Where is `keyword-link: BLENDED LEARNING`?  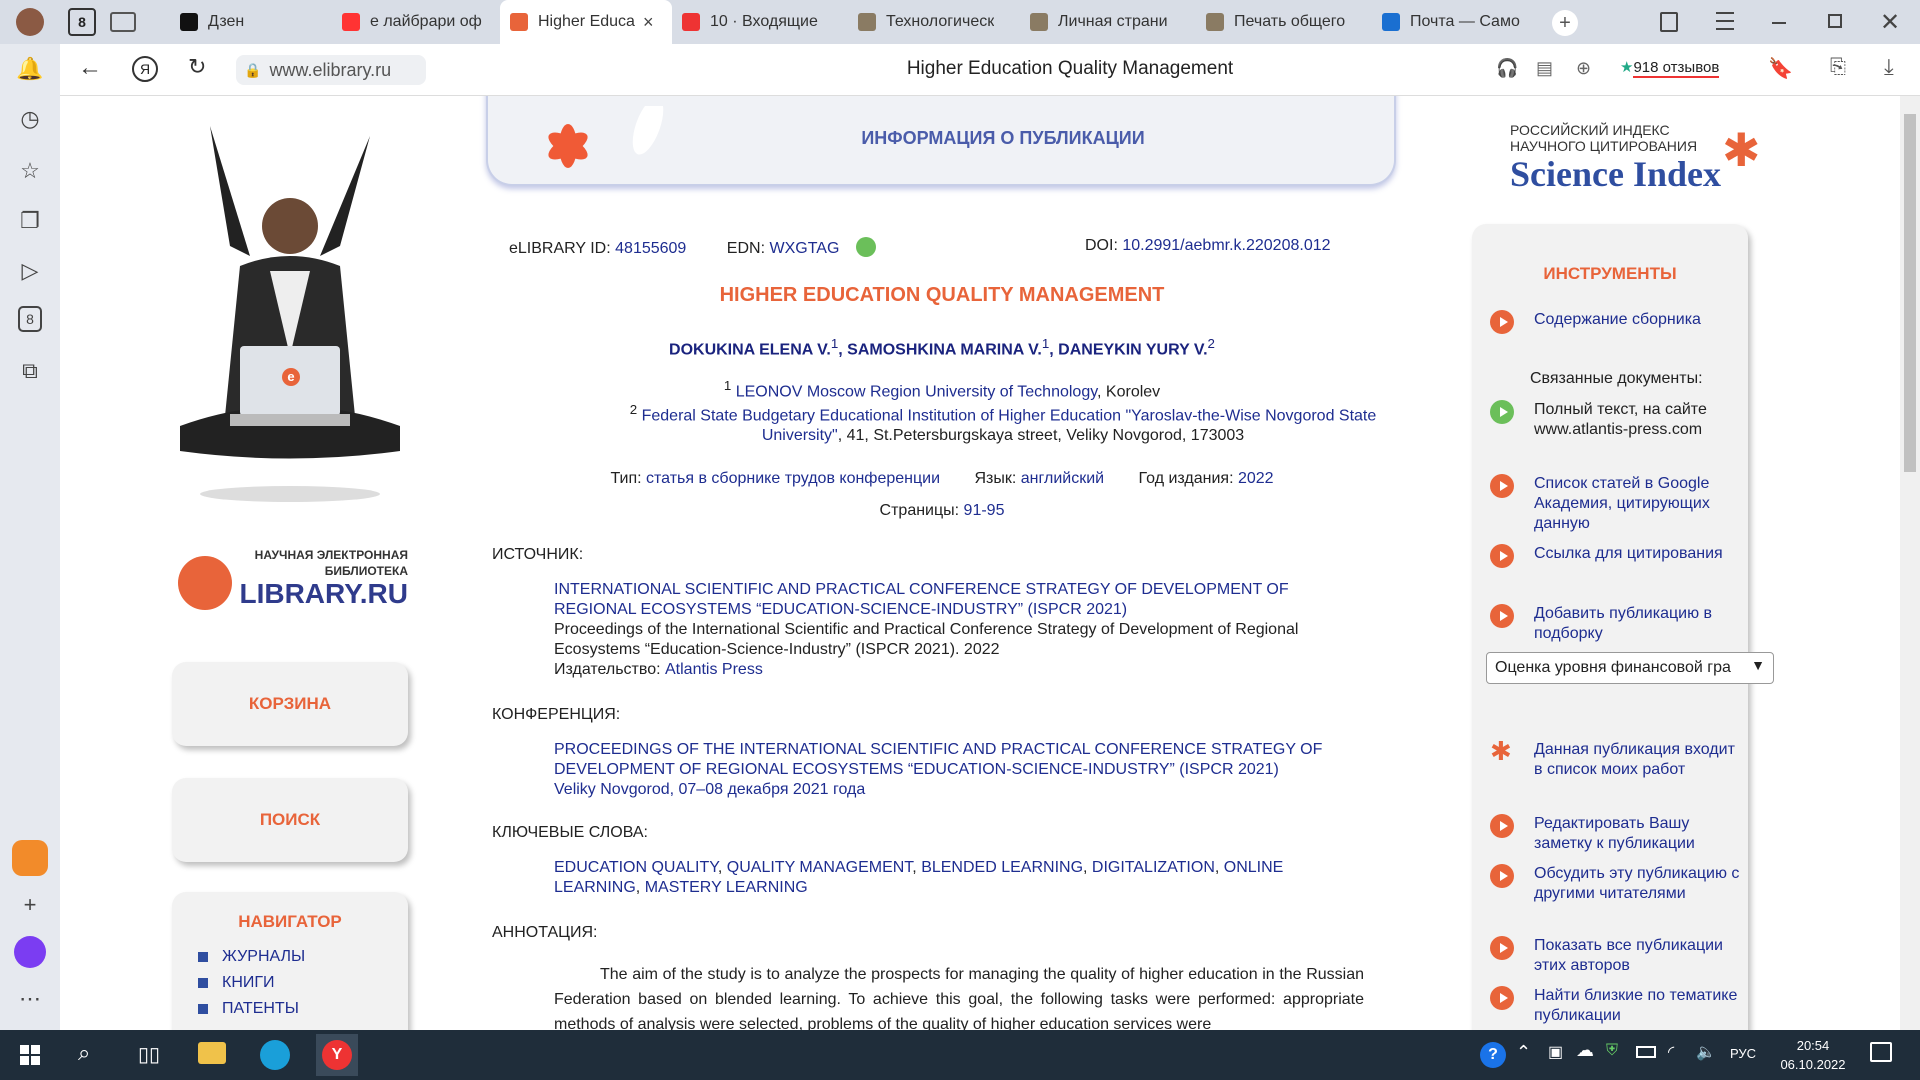 keyword-link: BLENDED LEARNING is located at coordinates (1002, 867).